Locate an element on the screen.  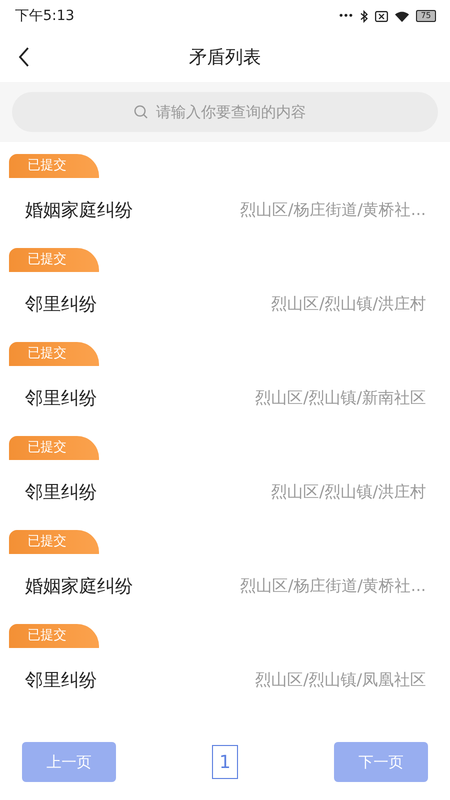
page-title: 矛盾列表 is located at coordinates (225, 57).